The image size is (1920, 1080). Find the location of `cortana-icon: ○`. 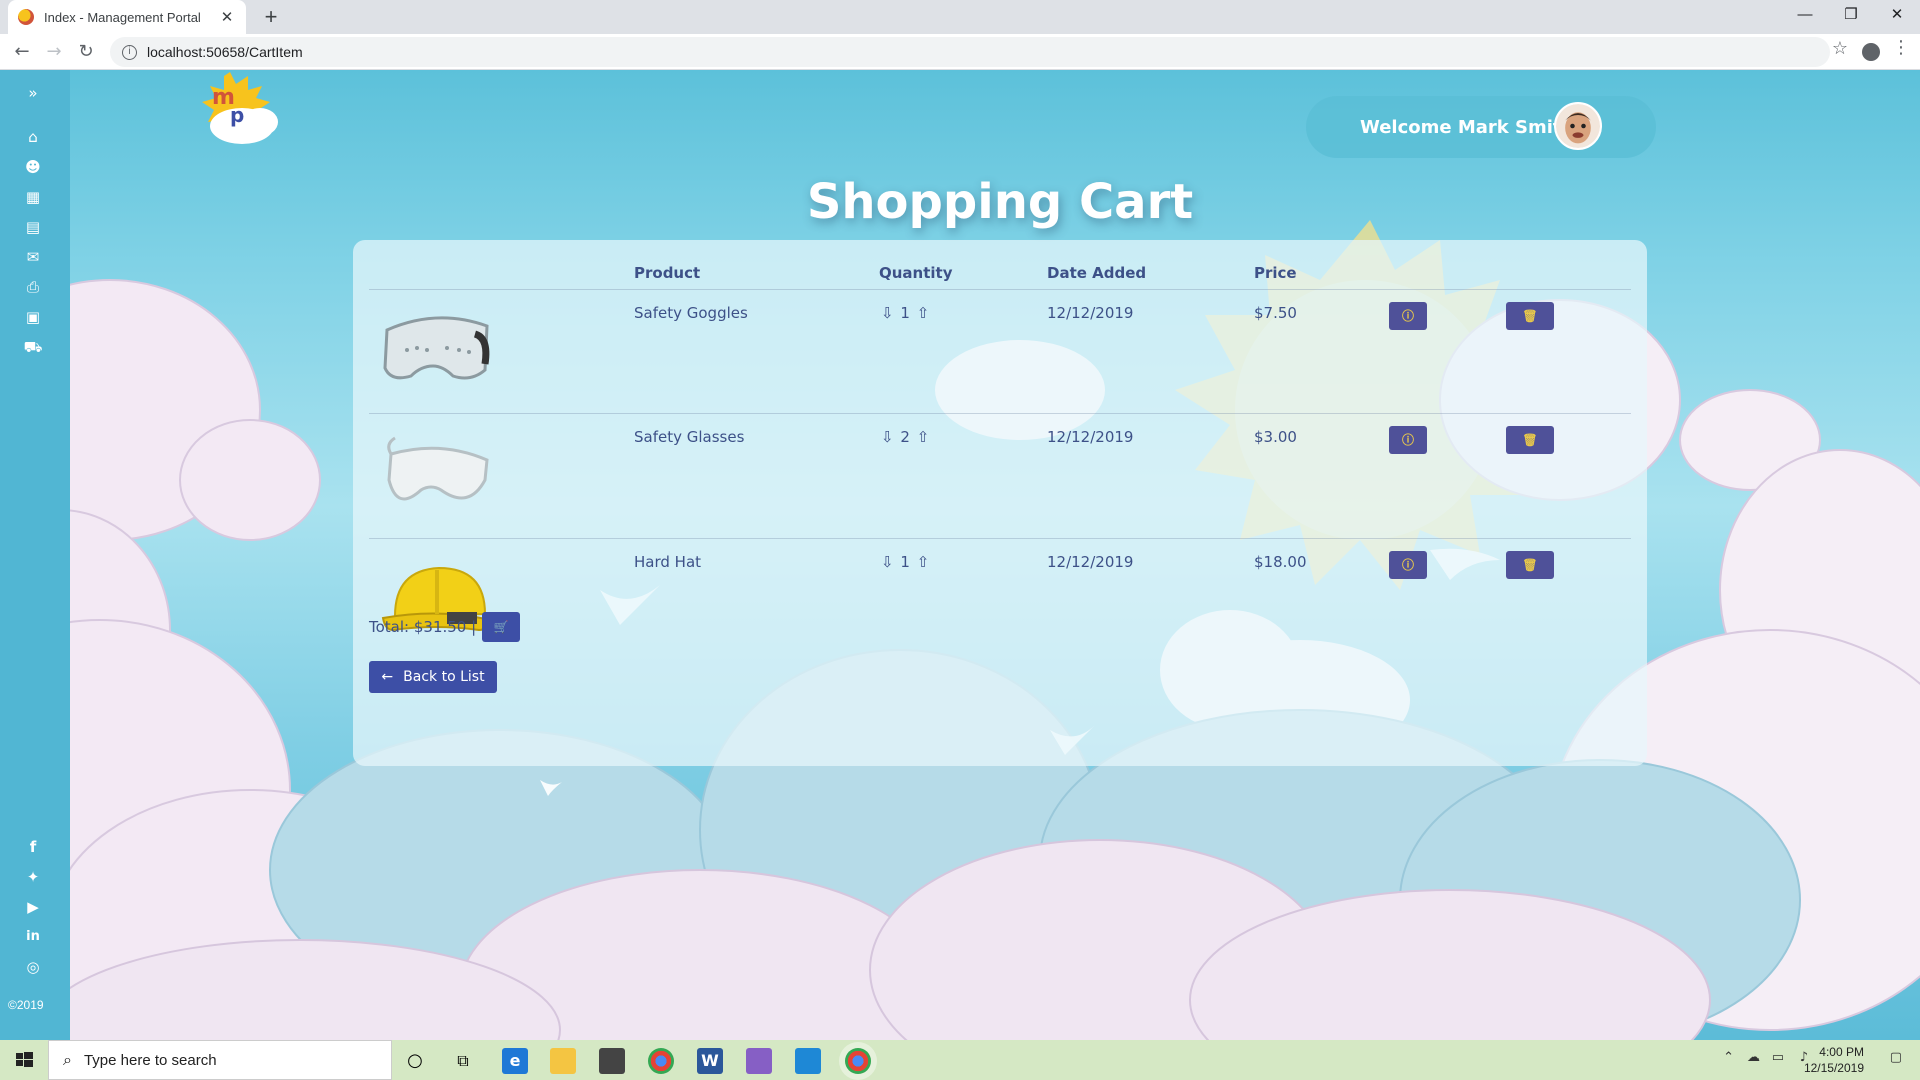

cortana-icon: ○ is located at coordinates (415, 1061).